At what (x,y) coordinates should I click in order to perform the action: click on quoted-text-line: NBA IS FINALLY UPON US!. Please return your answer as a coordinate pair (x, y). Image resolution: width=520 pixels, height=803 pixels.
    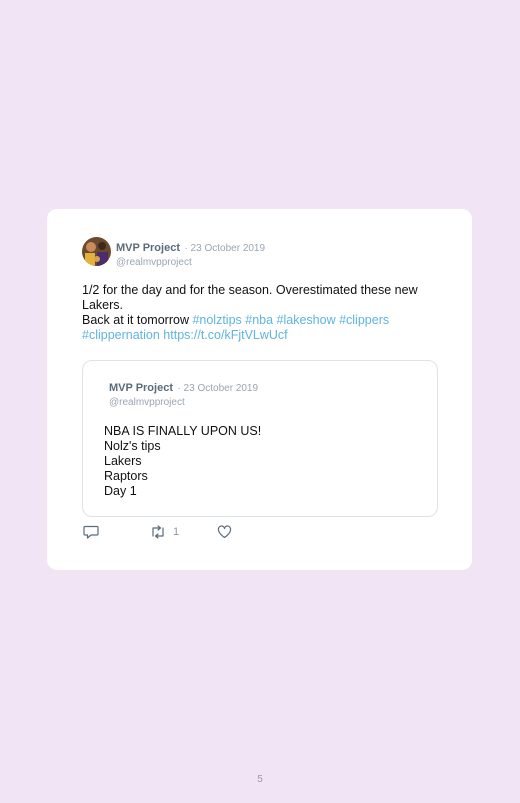
    Looking at the image, I should click on (183, 431).